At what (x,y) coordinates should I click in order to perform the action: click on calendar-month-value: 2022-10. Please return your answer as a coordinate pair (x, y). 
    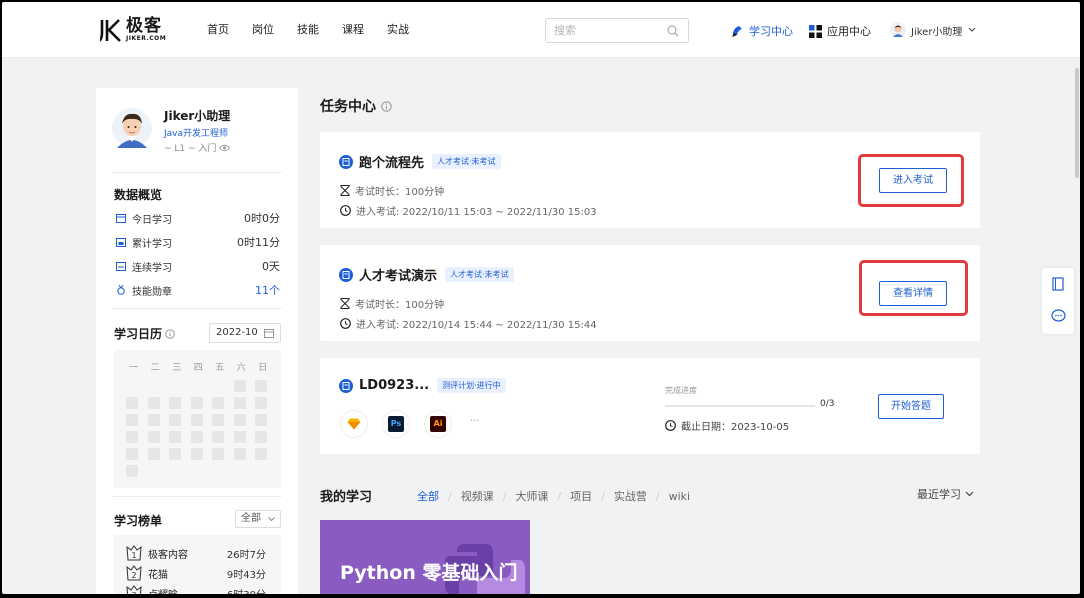
    Looking at the image, I should click on (237, 332).